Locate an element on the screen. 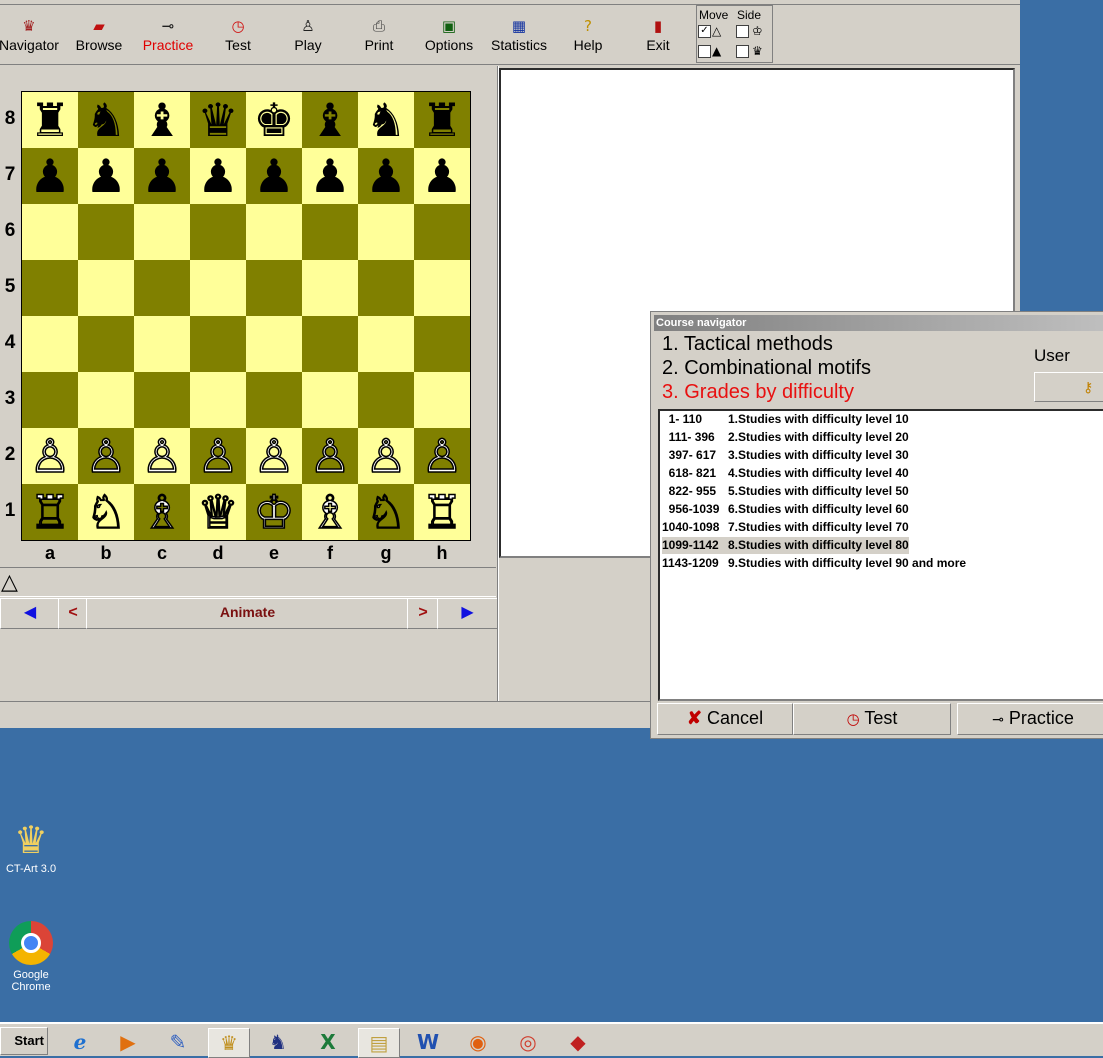  square-a1: ♖ is located at coordinates (50, 512).